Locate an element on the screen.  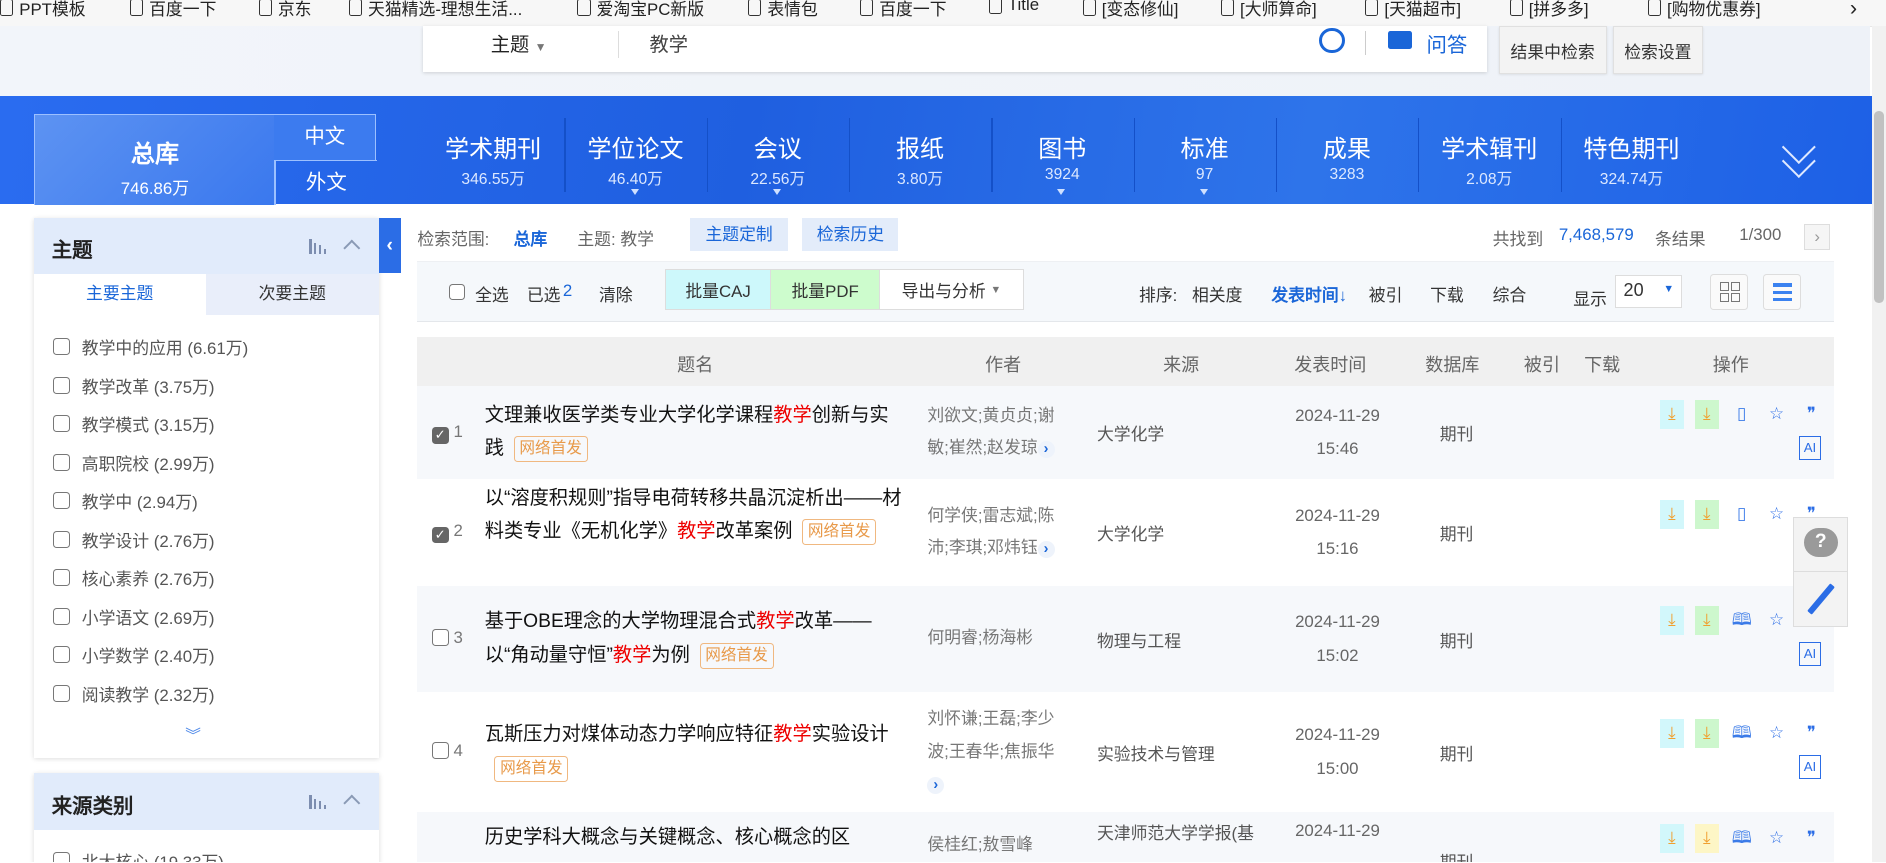
sort-date: 发表时间↓ is located at coordinates (1309, 293).